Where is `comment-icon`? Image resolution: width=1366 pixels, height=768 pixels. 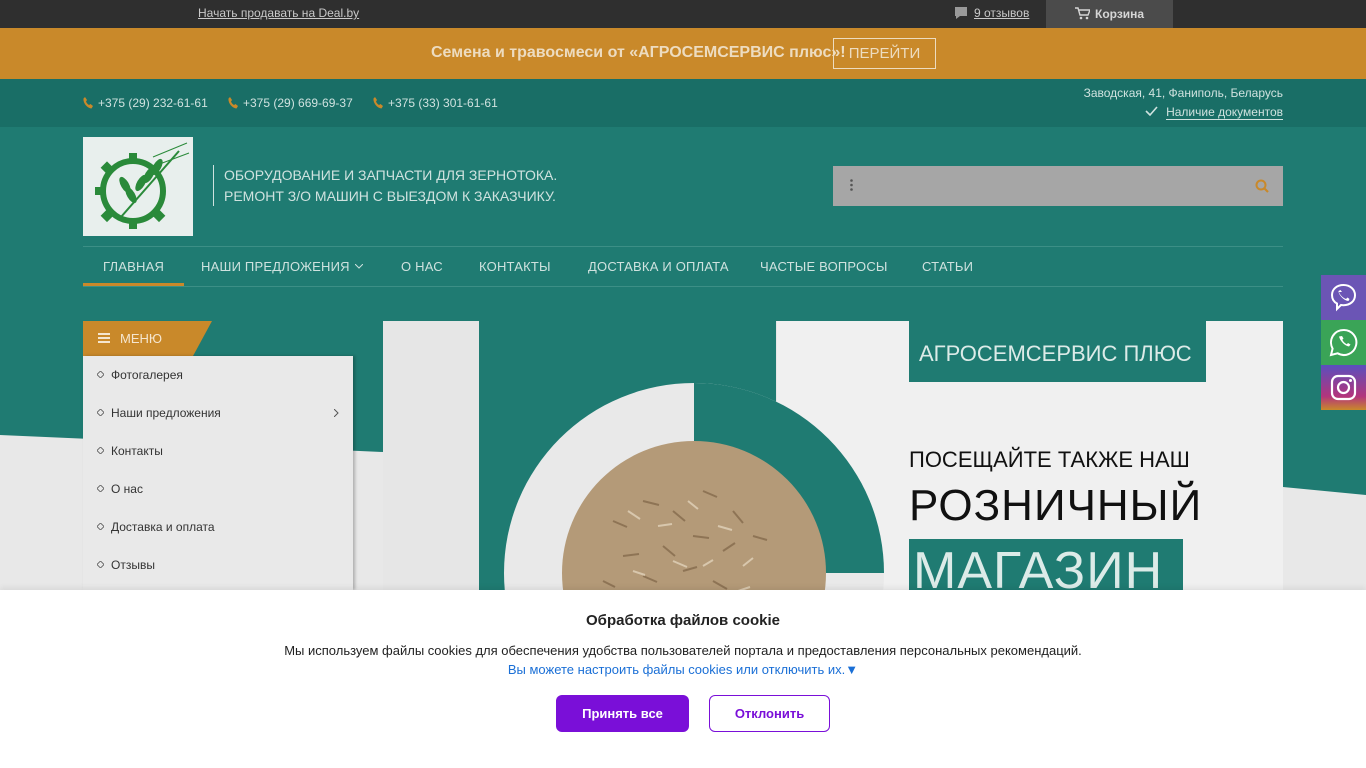
comment-icon is located at coordinates (961, 13).